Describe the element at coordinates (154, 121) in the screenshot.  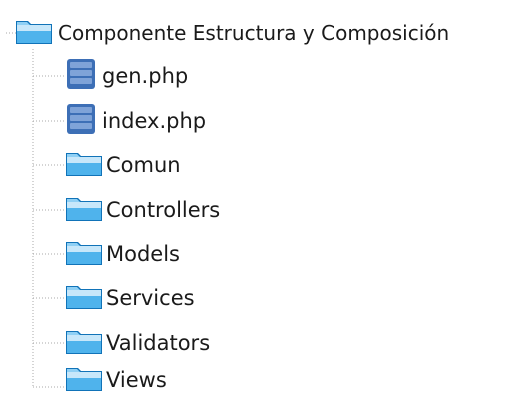
I see `tree-node-label: index.php` at that location.